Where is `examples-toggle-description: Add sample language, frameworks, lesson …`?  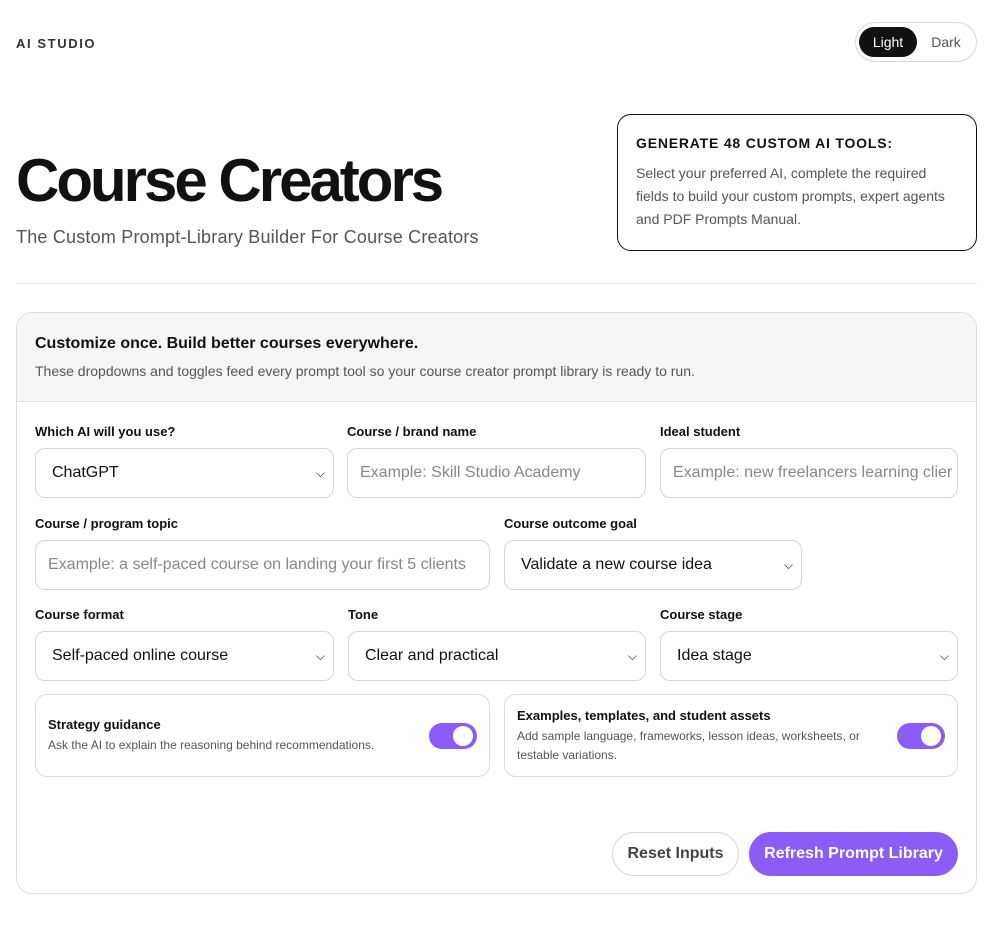
examples-toggle-description: Add sample language, frameworks, lesson … is located at coordinates (688, 745).